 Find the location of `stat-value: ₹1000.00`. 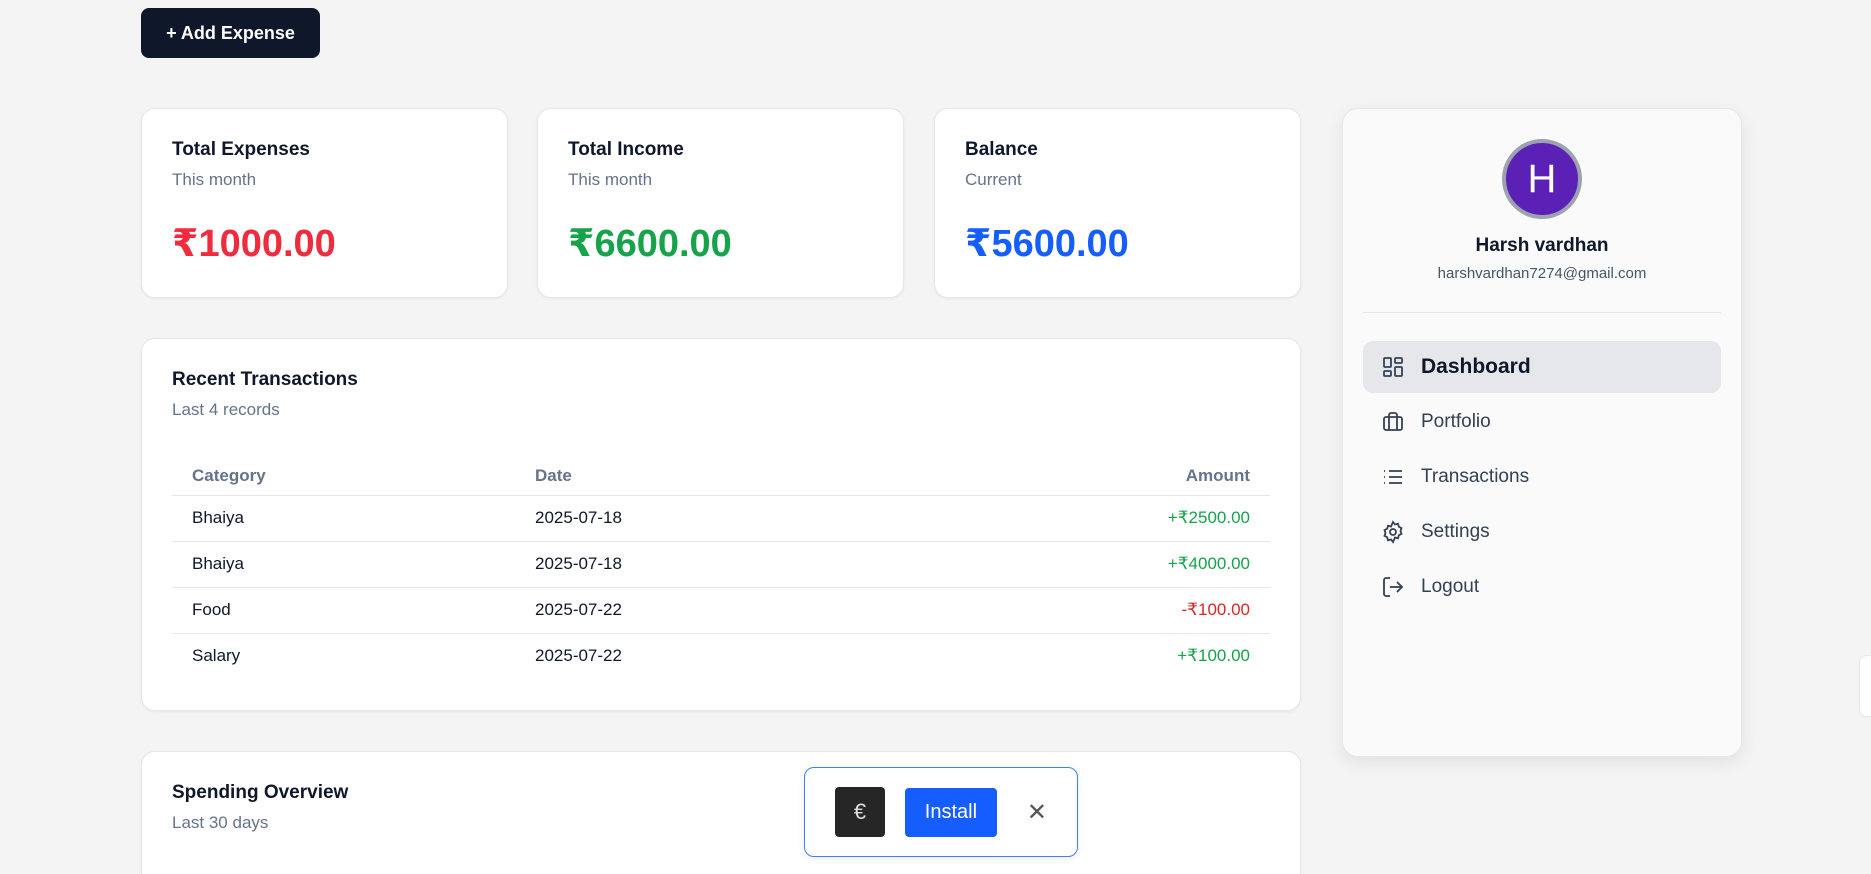

stat-value: ₹1000.00 is located at coordinates (254, 244).